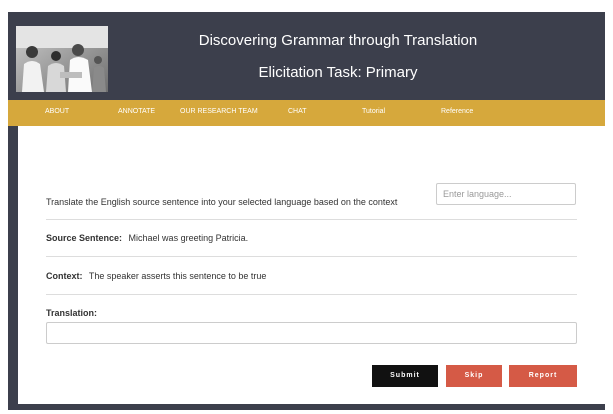  I want to click on site-title: Discovering Grammar through Translation, so click(338, 40).